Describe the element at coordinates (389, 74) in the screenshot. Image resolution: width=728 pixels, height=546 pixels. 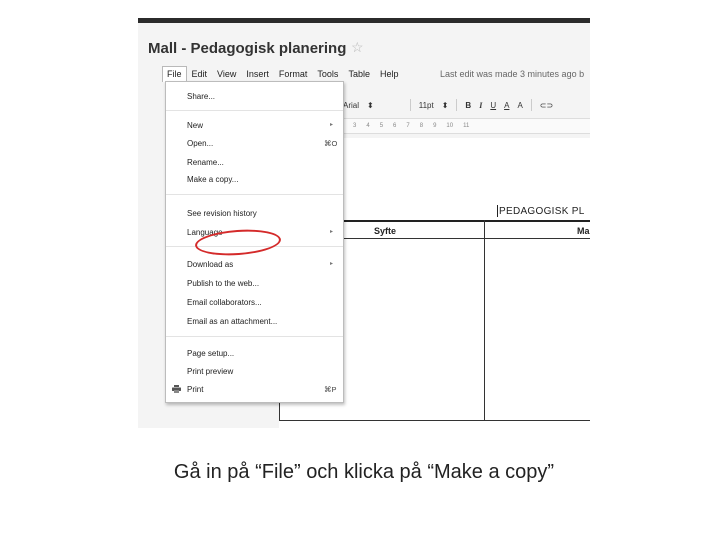
I see `menu-help: Help` at that location.